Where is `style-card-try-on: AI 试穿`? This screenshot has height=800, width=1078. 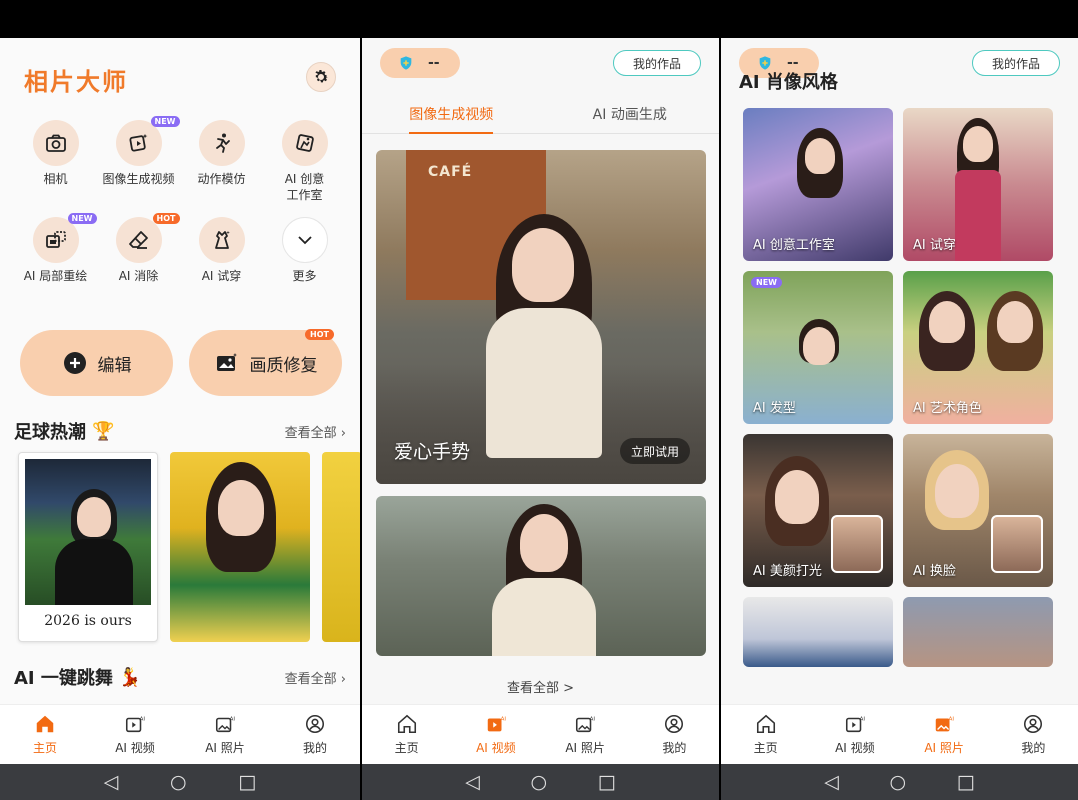 style-card-try-on: AI 试穿 is located at coordinates (978, 184).